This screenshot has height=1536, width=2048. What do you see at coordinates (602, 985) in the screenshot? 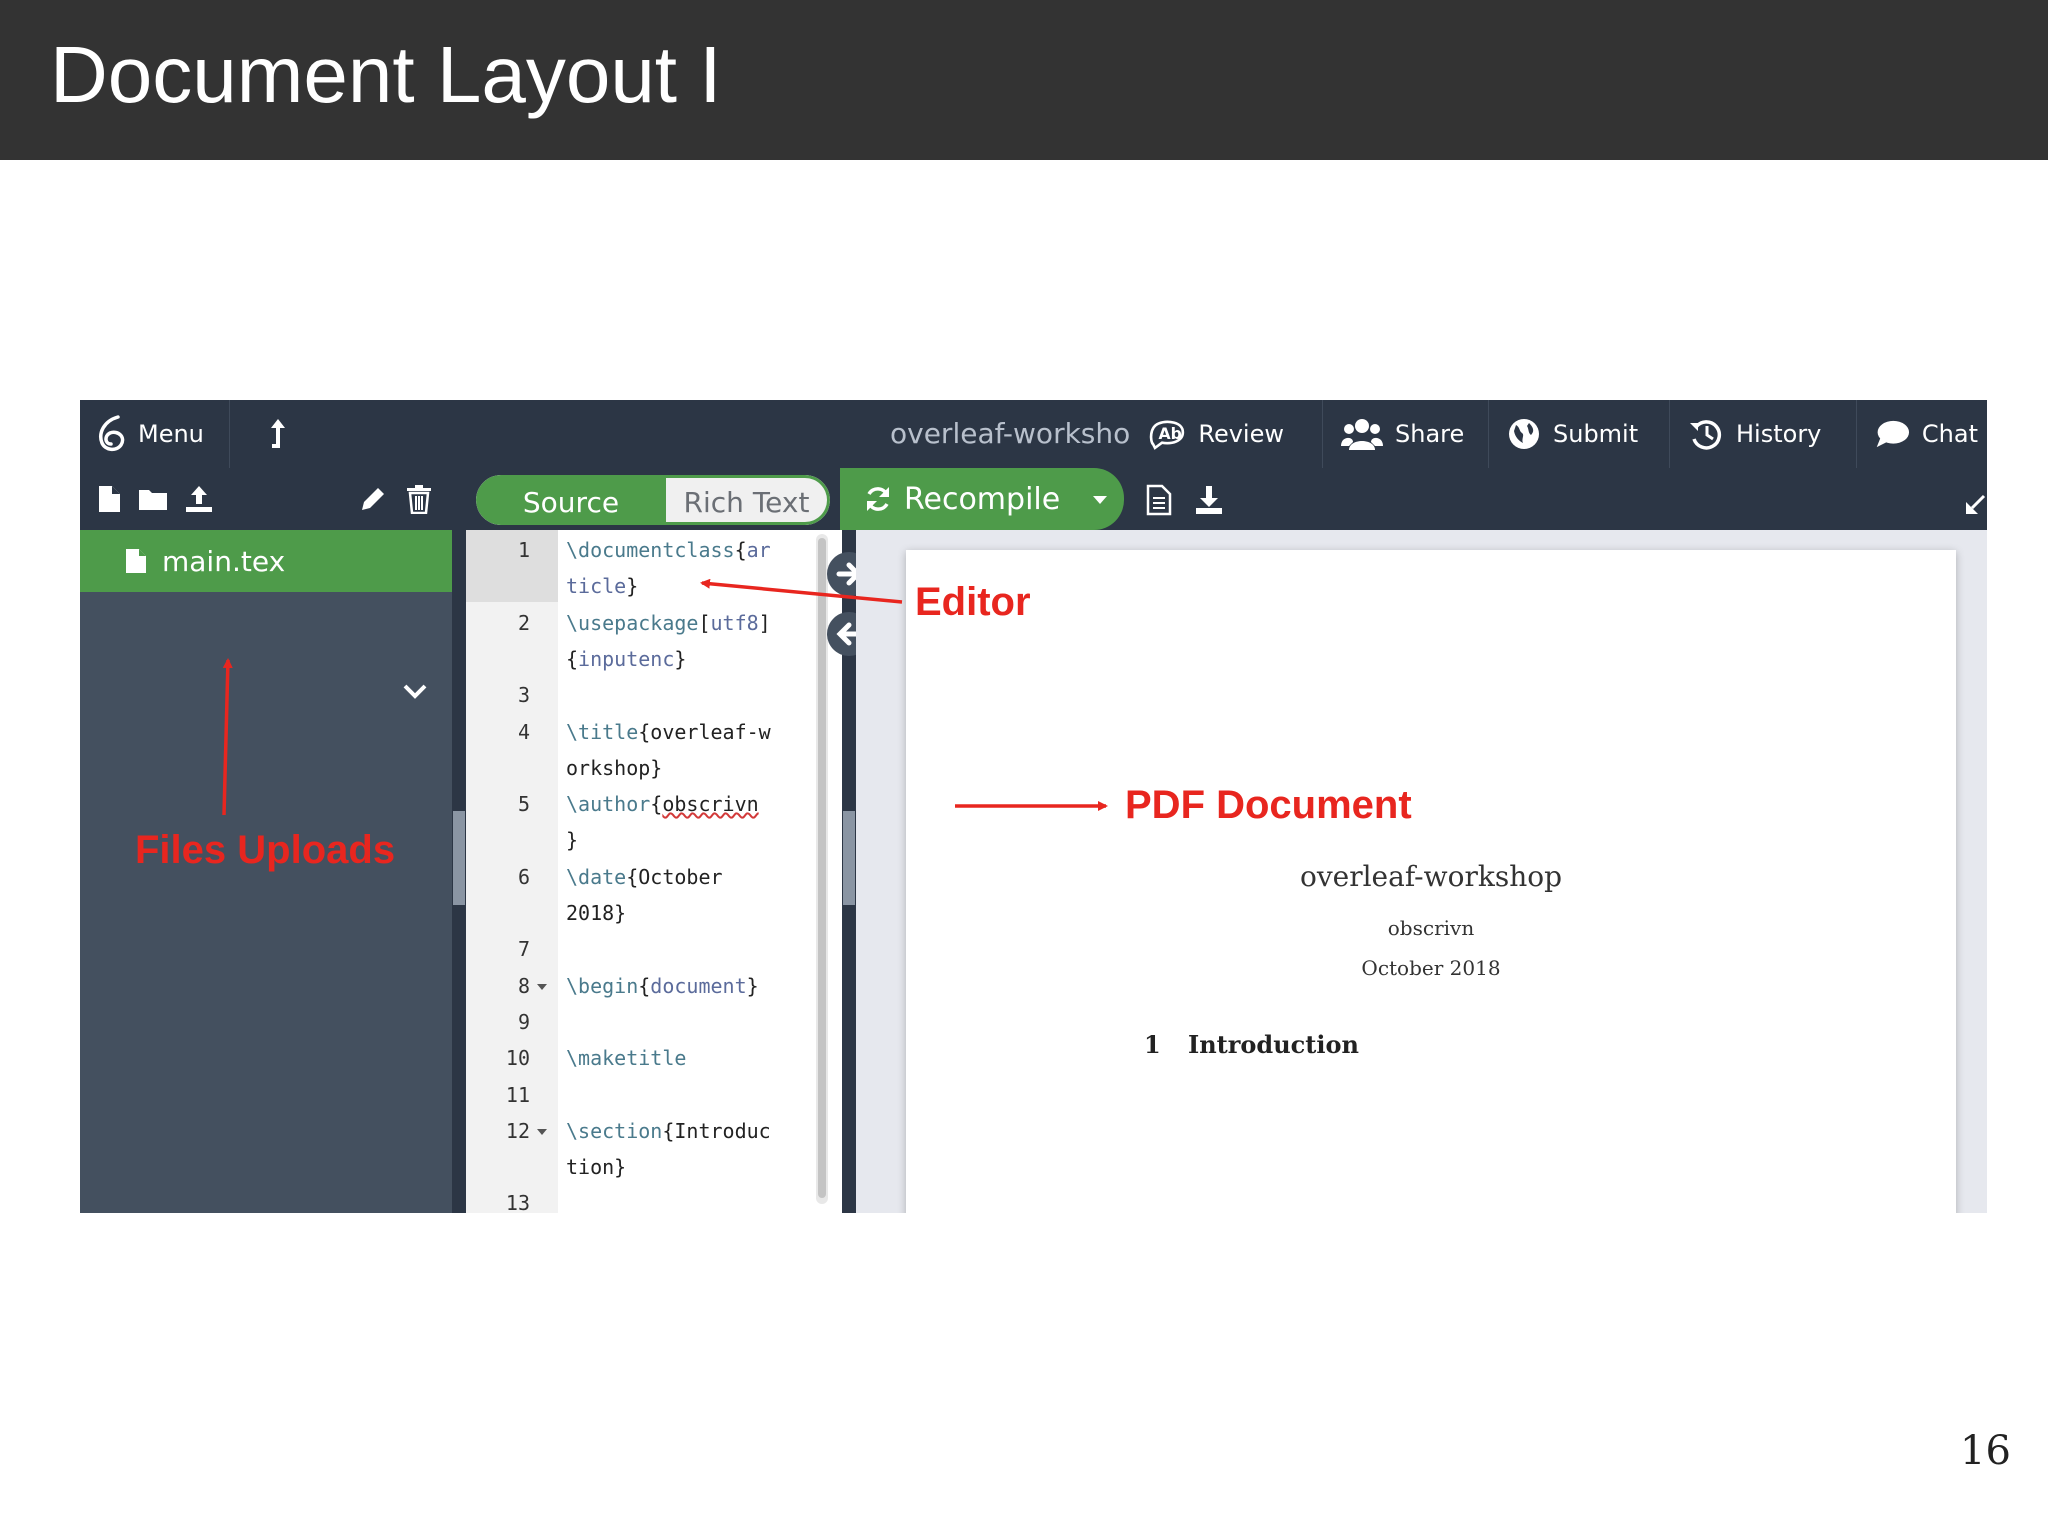
I see `code-token: \begin` at bounding box center [602, 985].